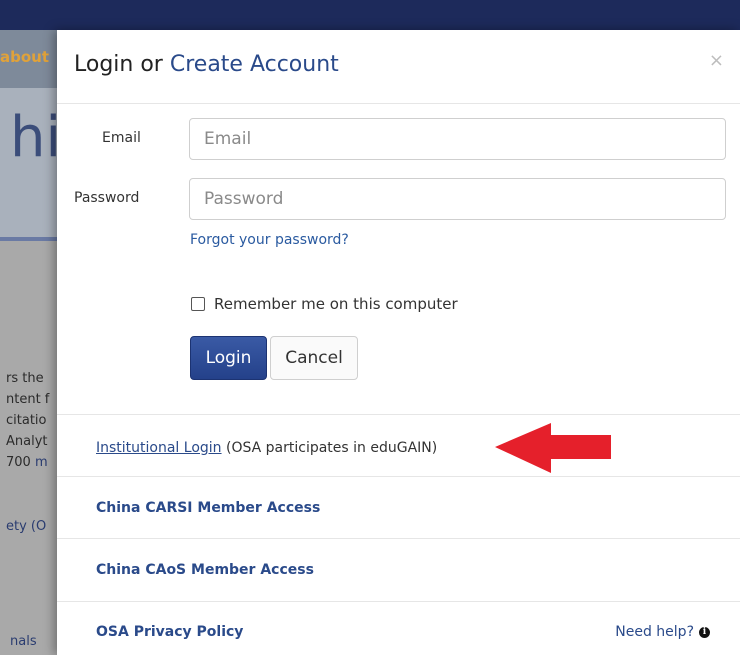 This screenshot has height=655, width=740. I want to click on bg-line: Analyt, so click(27, 441).